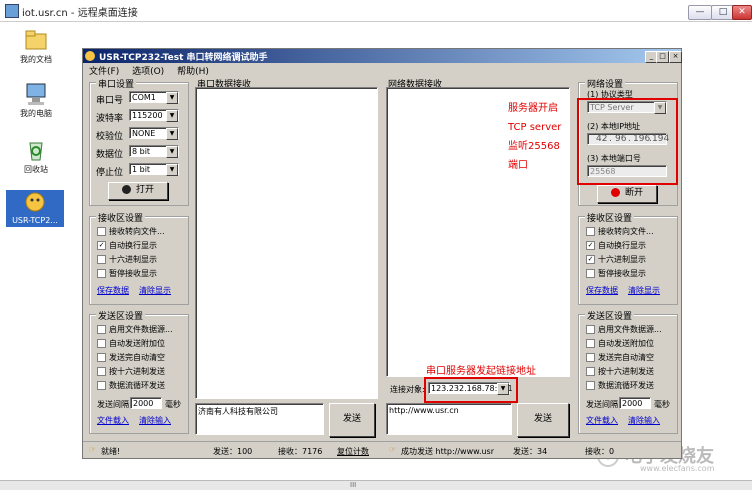  Describe the element at coordinates (111, 451) in the screenshot. I see `status-ready: 就绪!` at that location.